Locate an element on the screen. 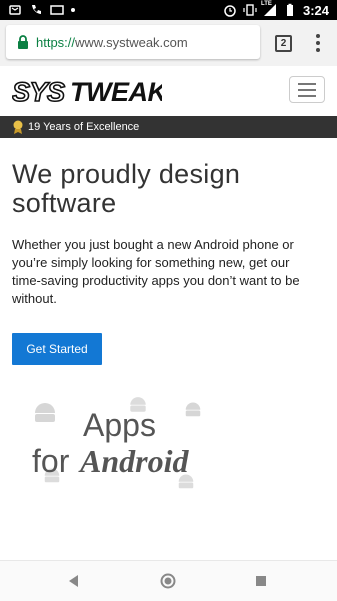  url-text: https://www.systweak.com is located at coordinates (112, 42).